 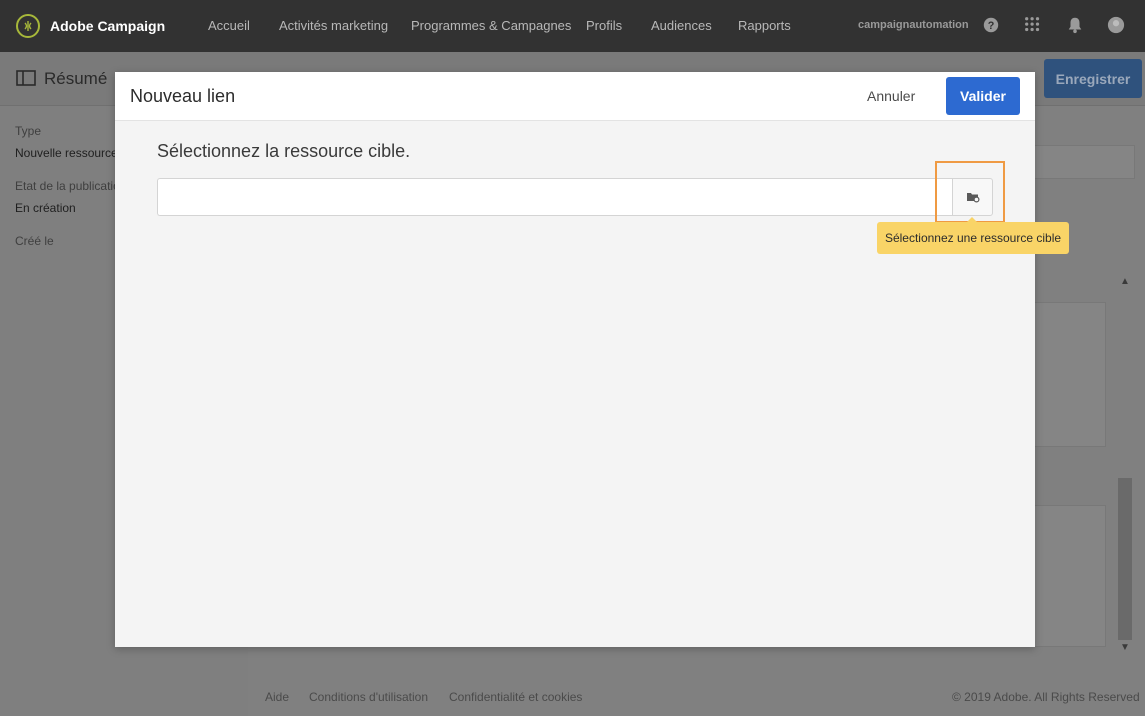 What do you see at coordinates (183, 96) in the screenshot?
I see `dialog-title: Nouveau lien` at bounding box center [183, 96].